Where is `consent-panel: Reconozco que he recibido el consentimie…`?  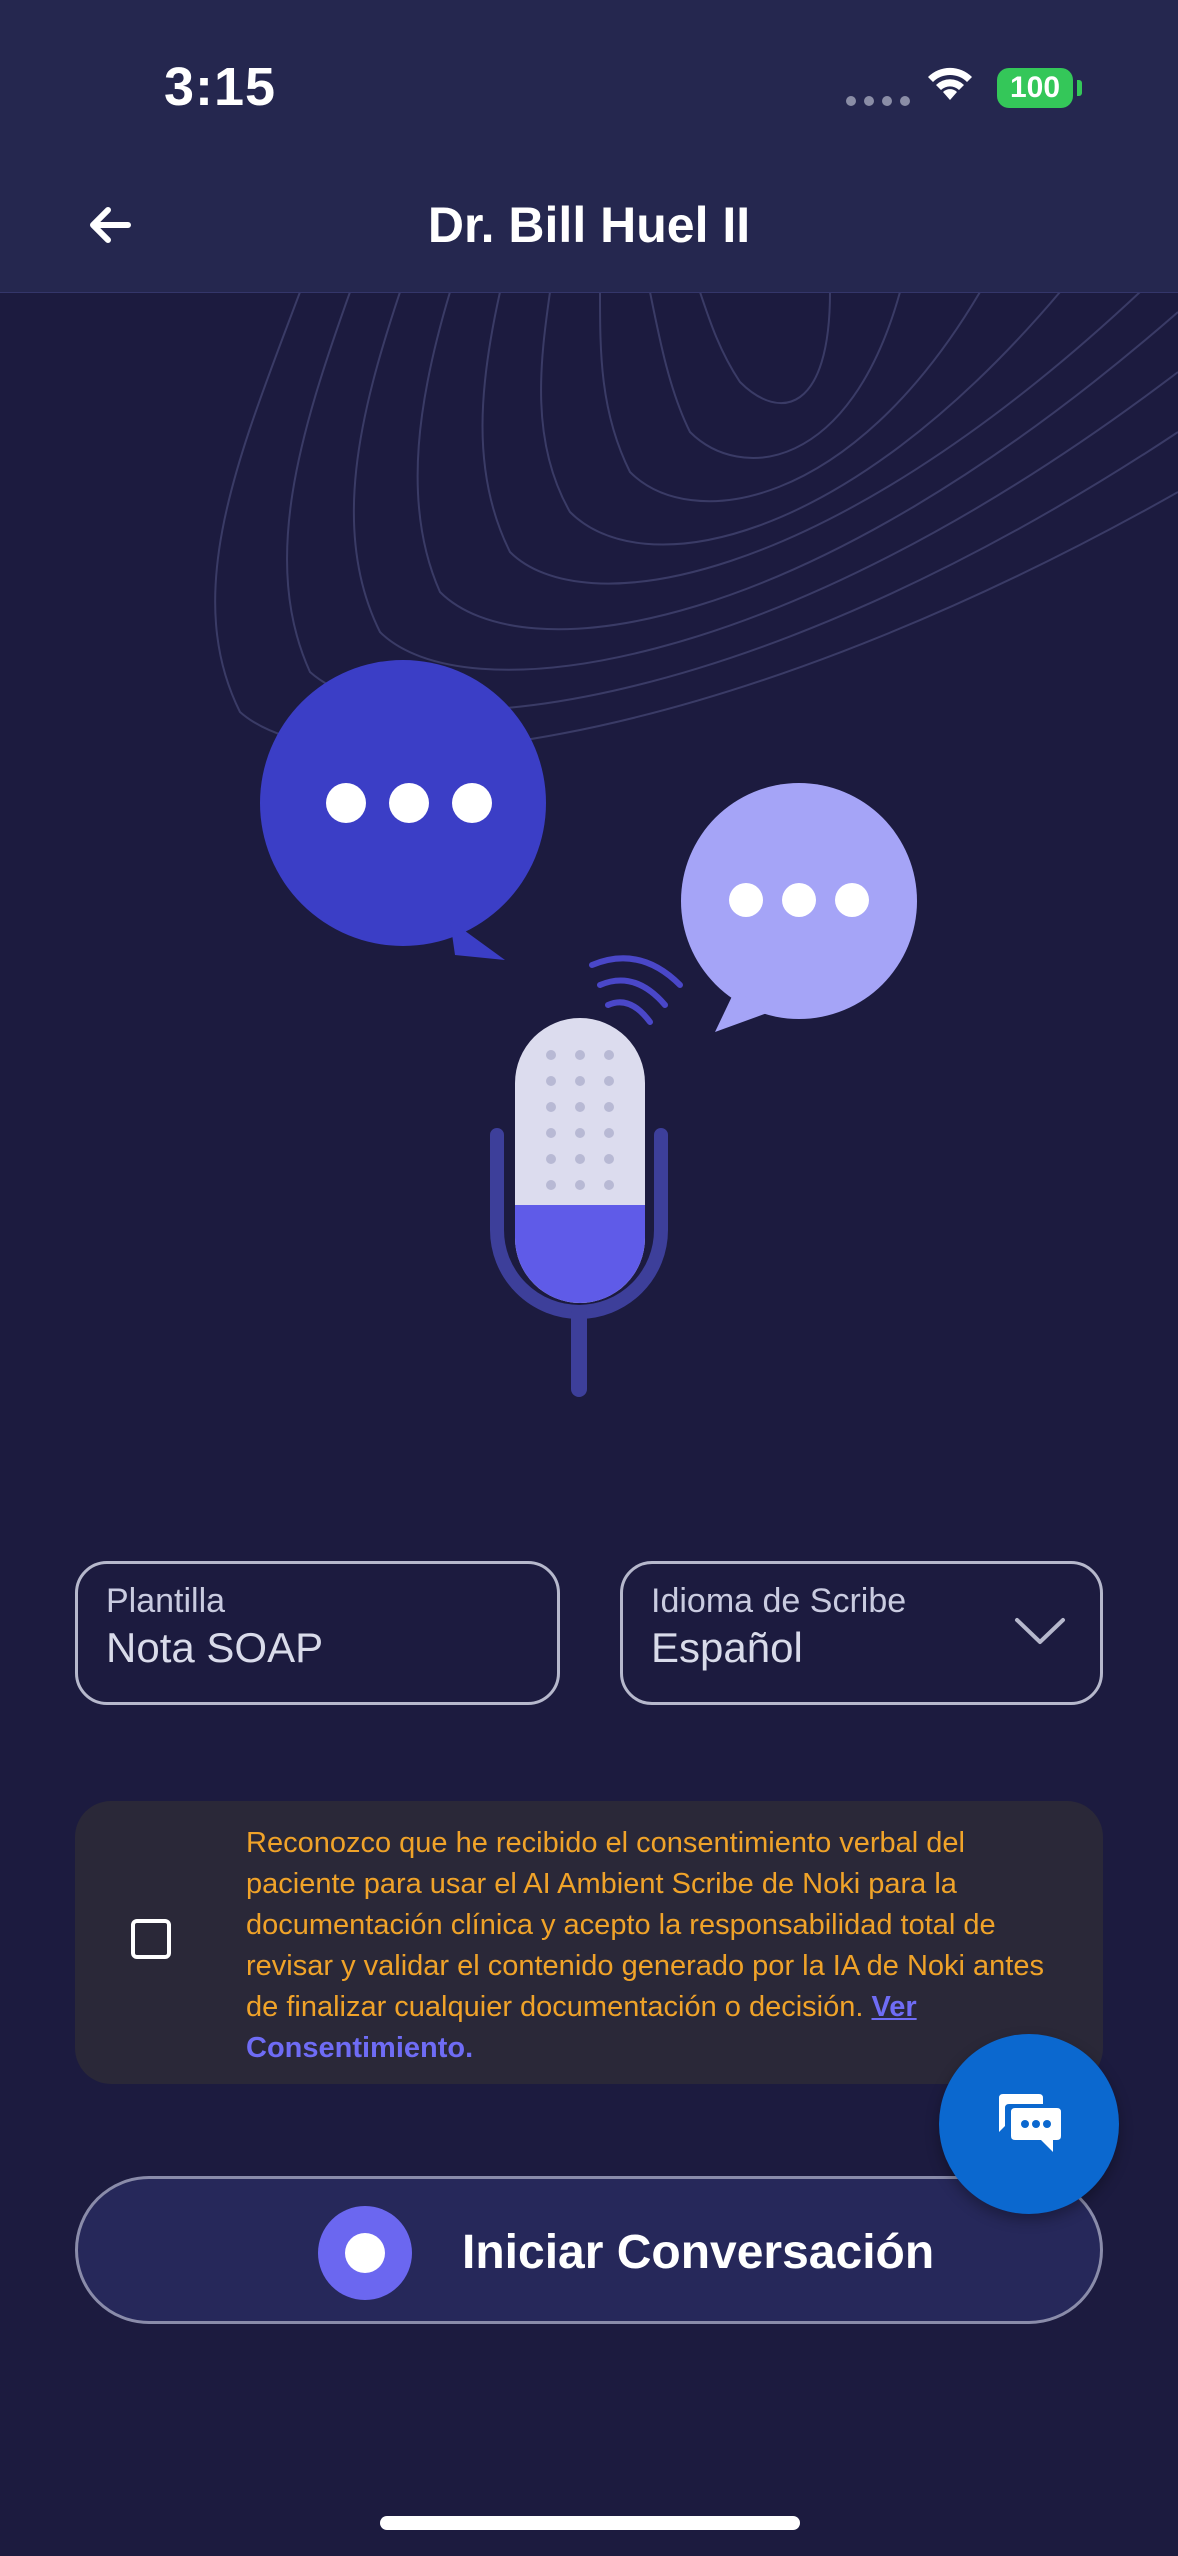 consent-panel: Reconozco que he recibido el consentimie… is located at coordinates (589, 1942).